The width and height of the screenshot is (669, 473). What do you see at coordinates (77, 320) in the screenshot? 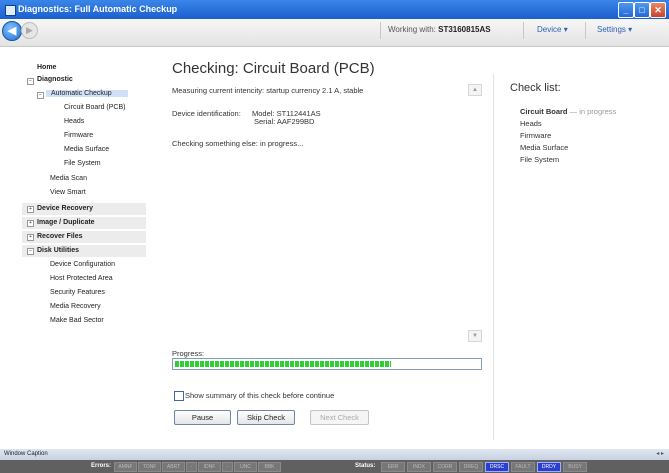
I see `sidebar-item-make-bad-sector: Make Bad Sector` at bounding box center [77, 320].